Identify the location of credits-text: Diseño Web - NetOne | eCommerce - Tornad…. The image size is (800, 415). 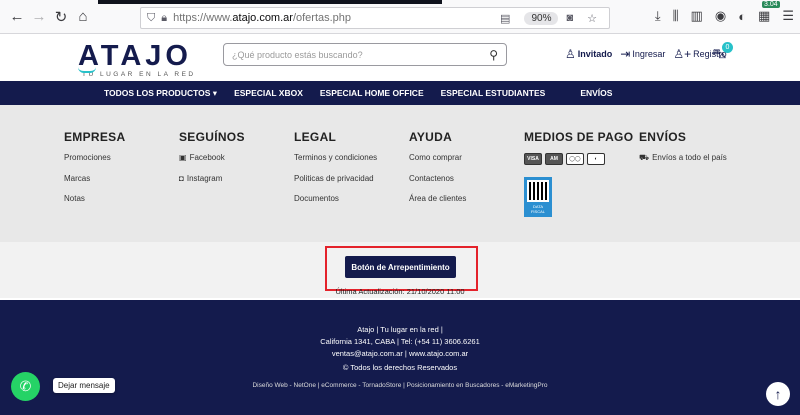
(400, 385).